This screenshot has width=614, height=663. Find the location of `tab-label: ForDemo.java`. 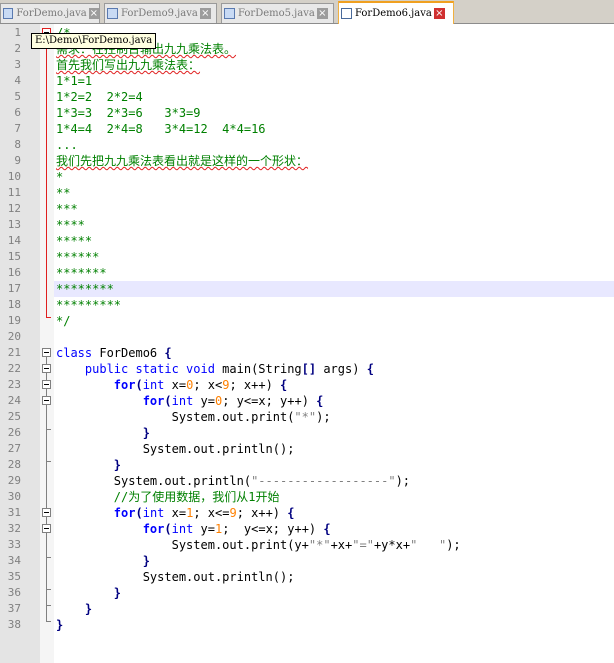

tab-label: ForDemo.java is located at coordinates (51, 13).